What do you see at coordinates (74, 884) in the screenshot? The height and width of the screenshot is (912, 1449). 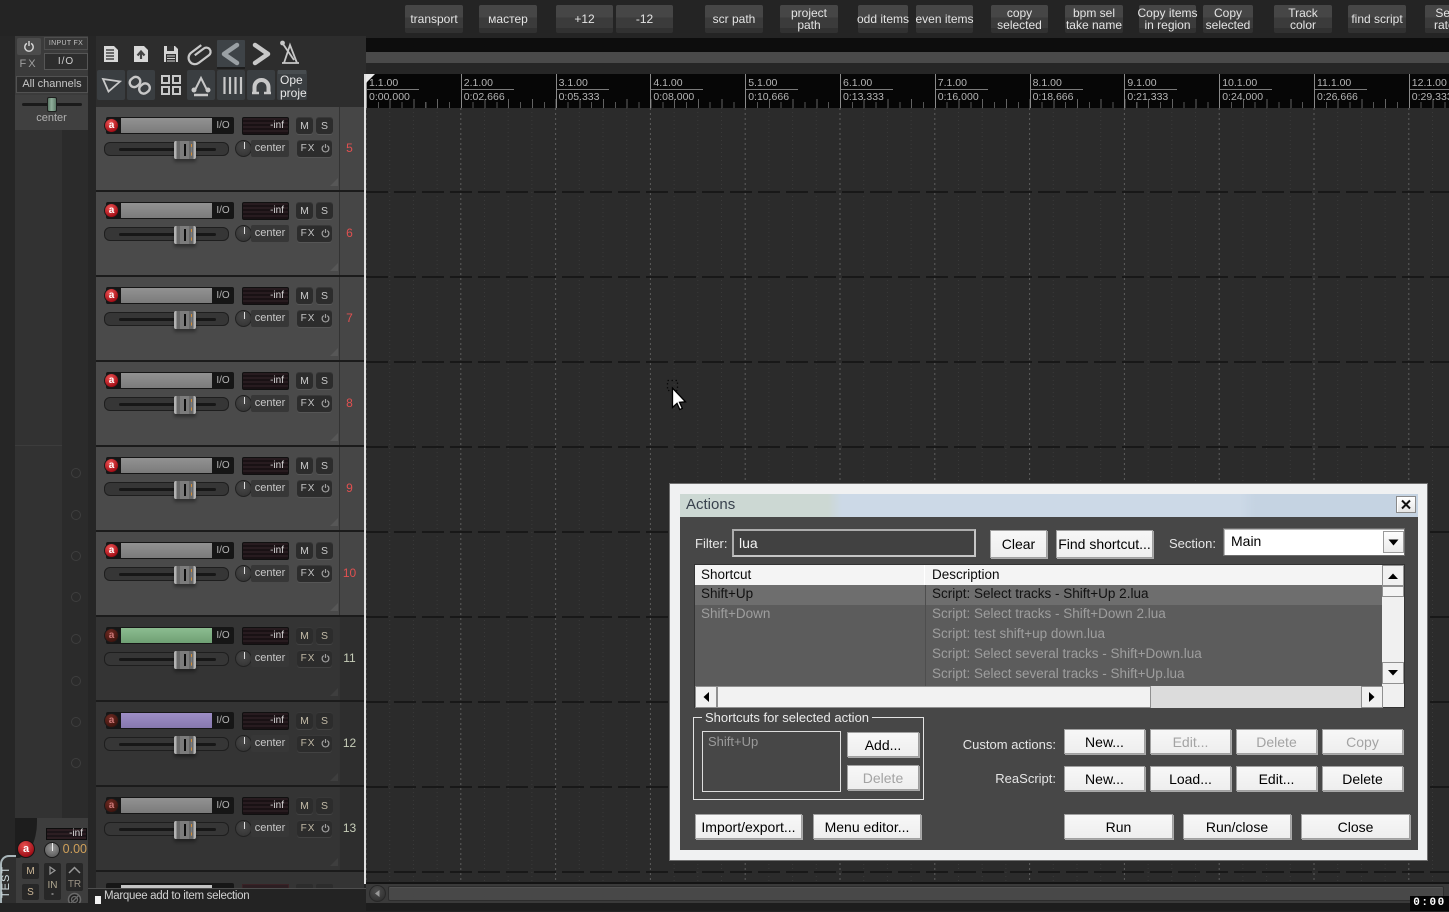 I see `svg-text: TR` at bounding box center [74, 884].